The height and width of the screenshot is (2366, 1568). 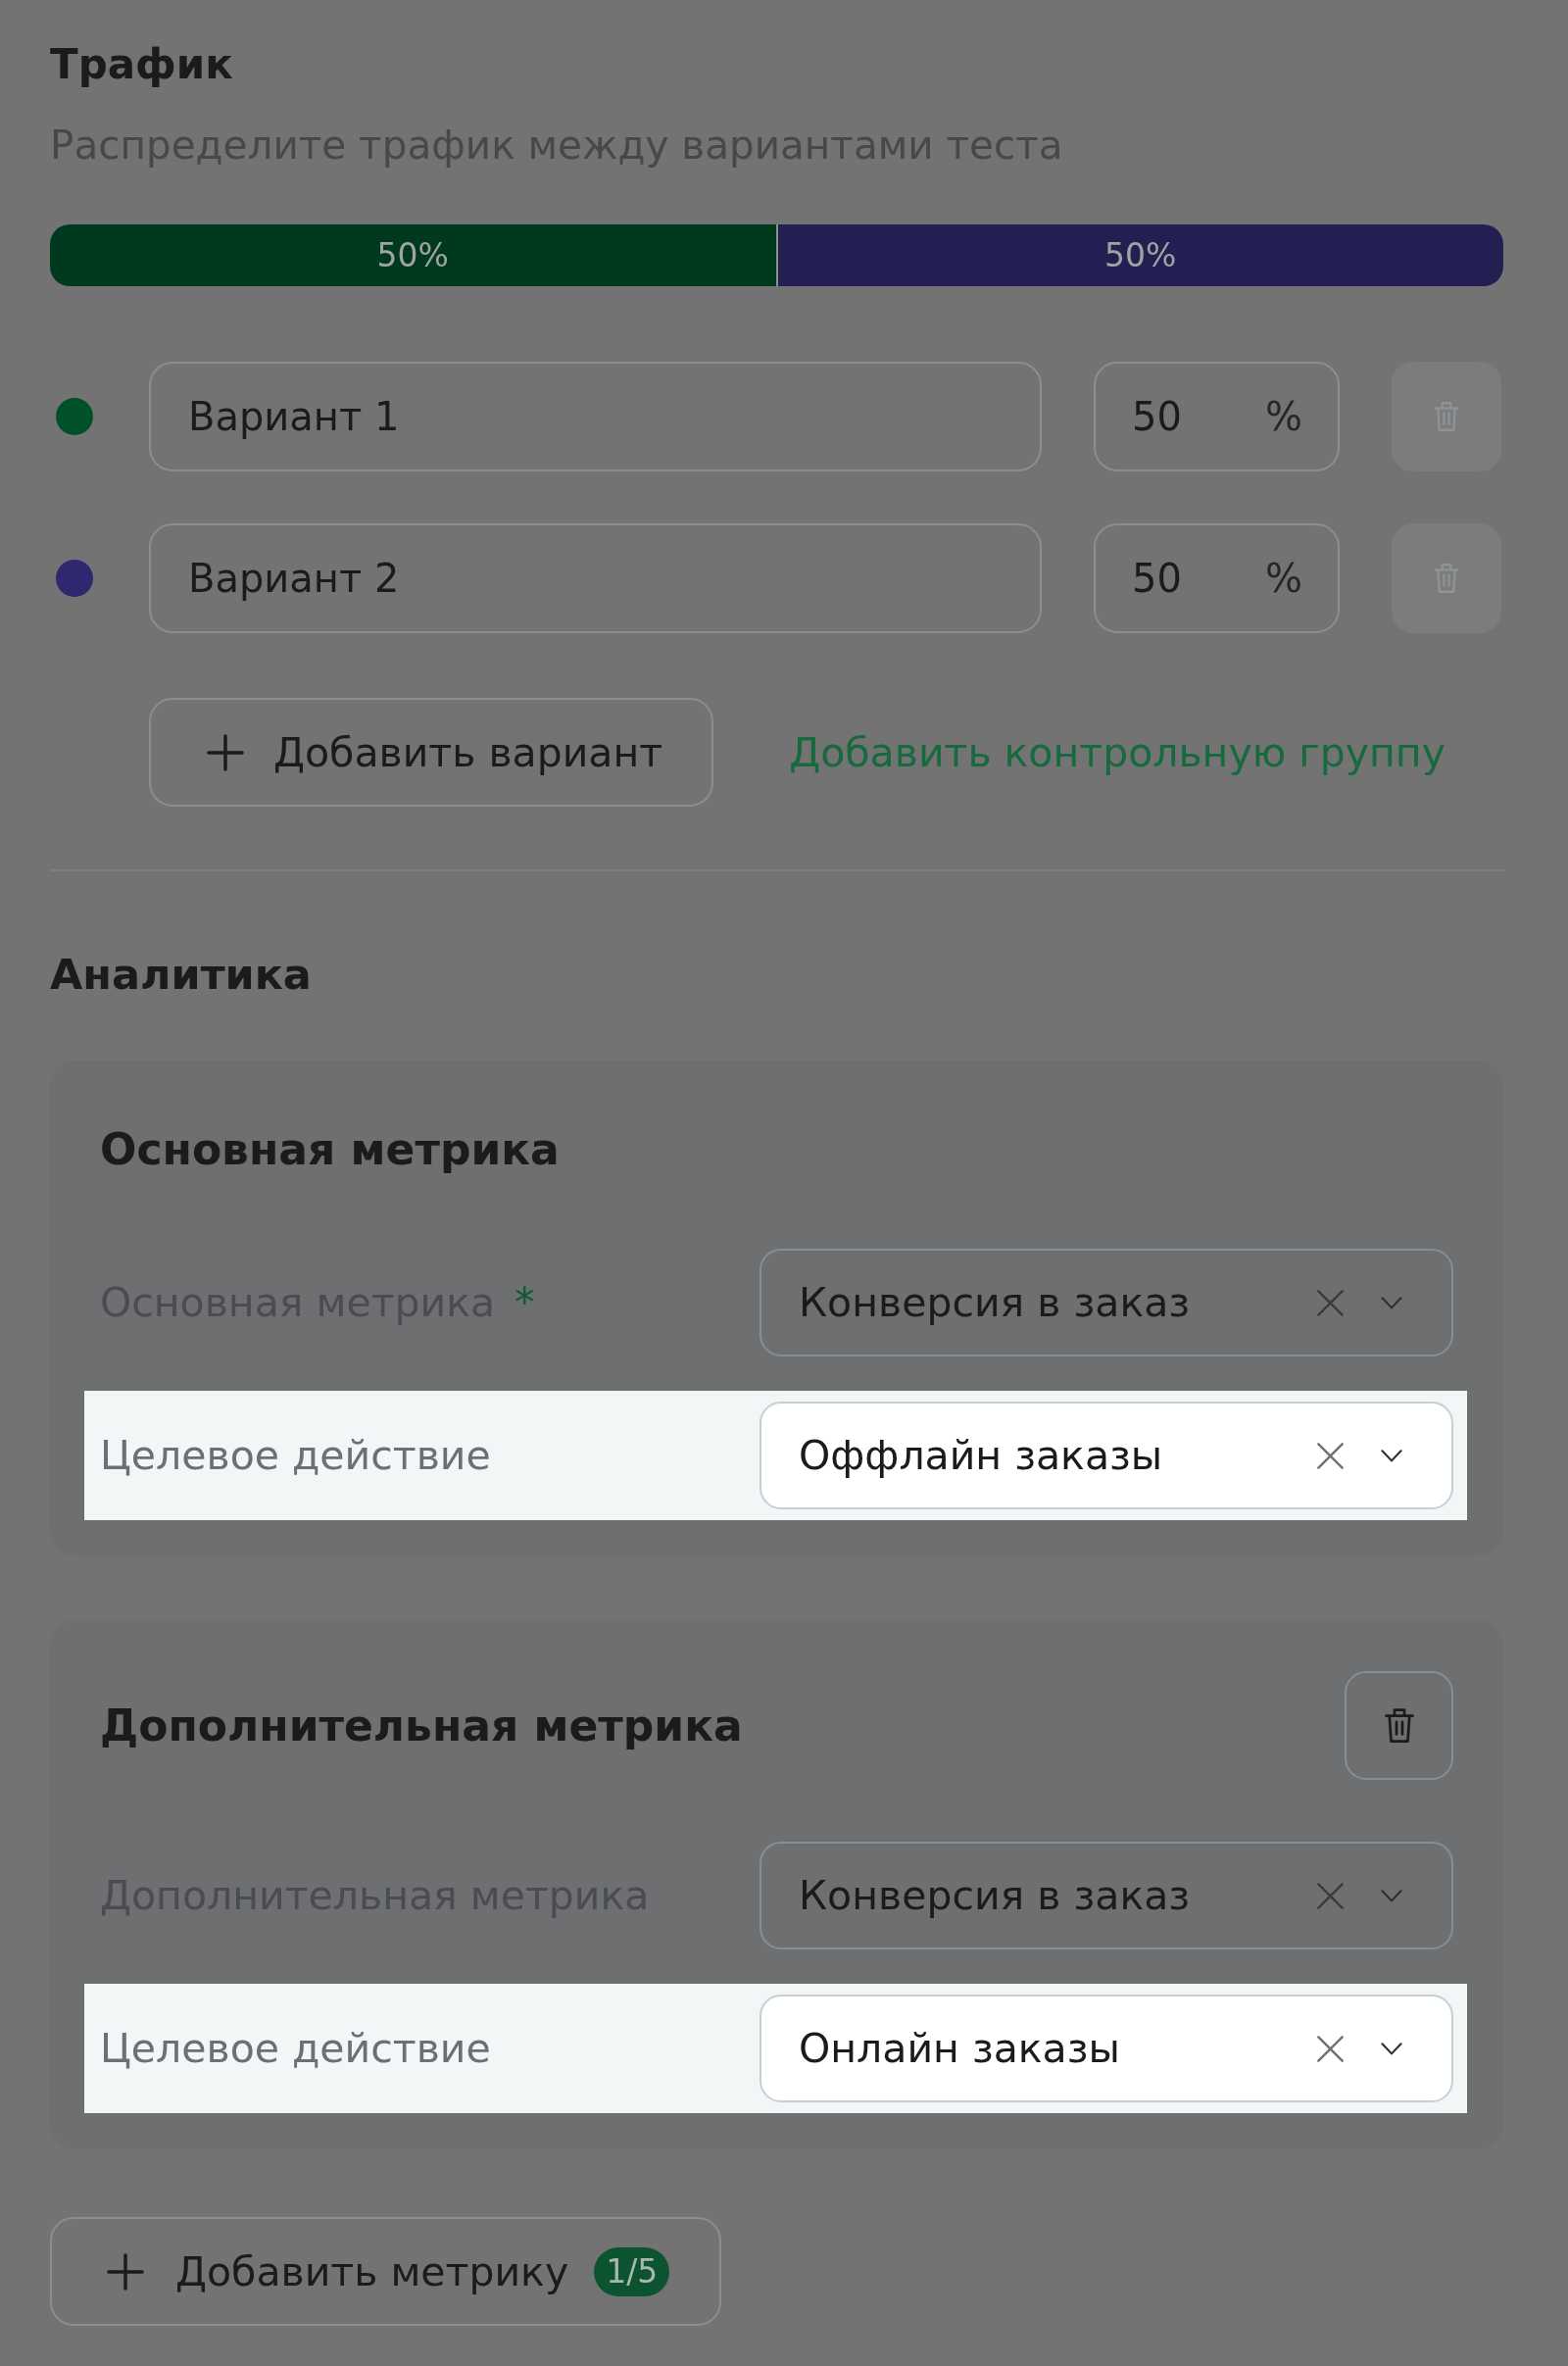 What do you see at coordinates (330, 1149) in the screenshot?
I see `card-title: Основная метрика` at bounding box center [330, 1149].